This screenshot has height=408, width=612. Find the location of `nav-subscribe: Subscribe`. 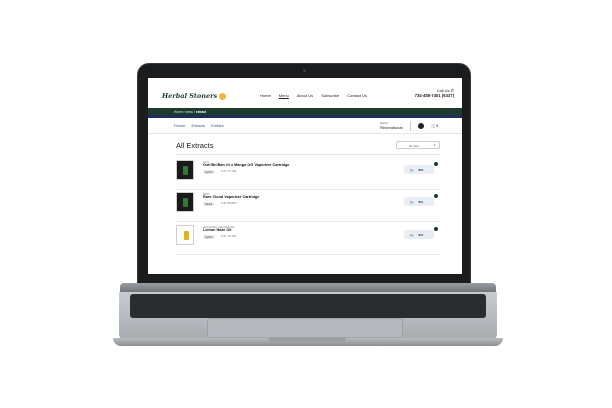

nav-subscribe: Subscribe is located at coordinates (330, 95).